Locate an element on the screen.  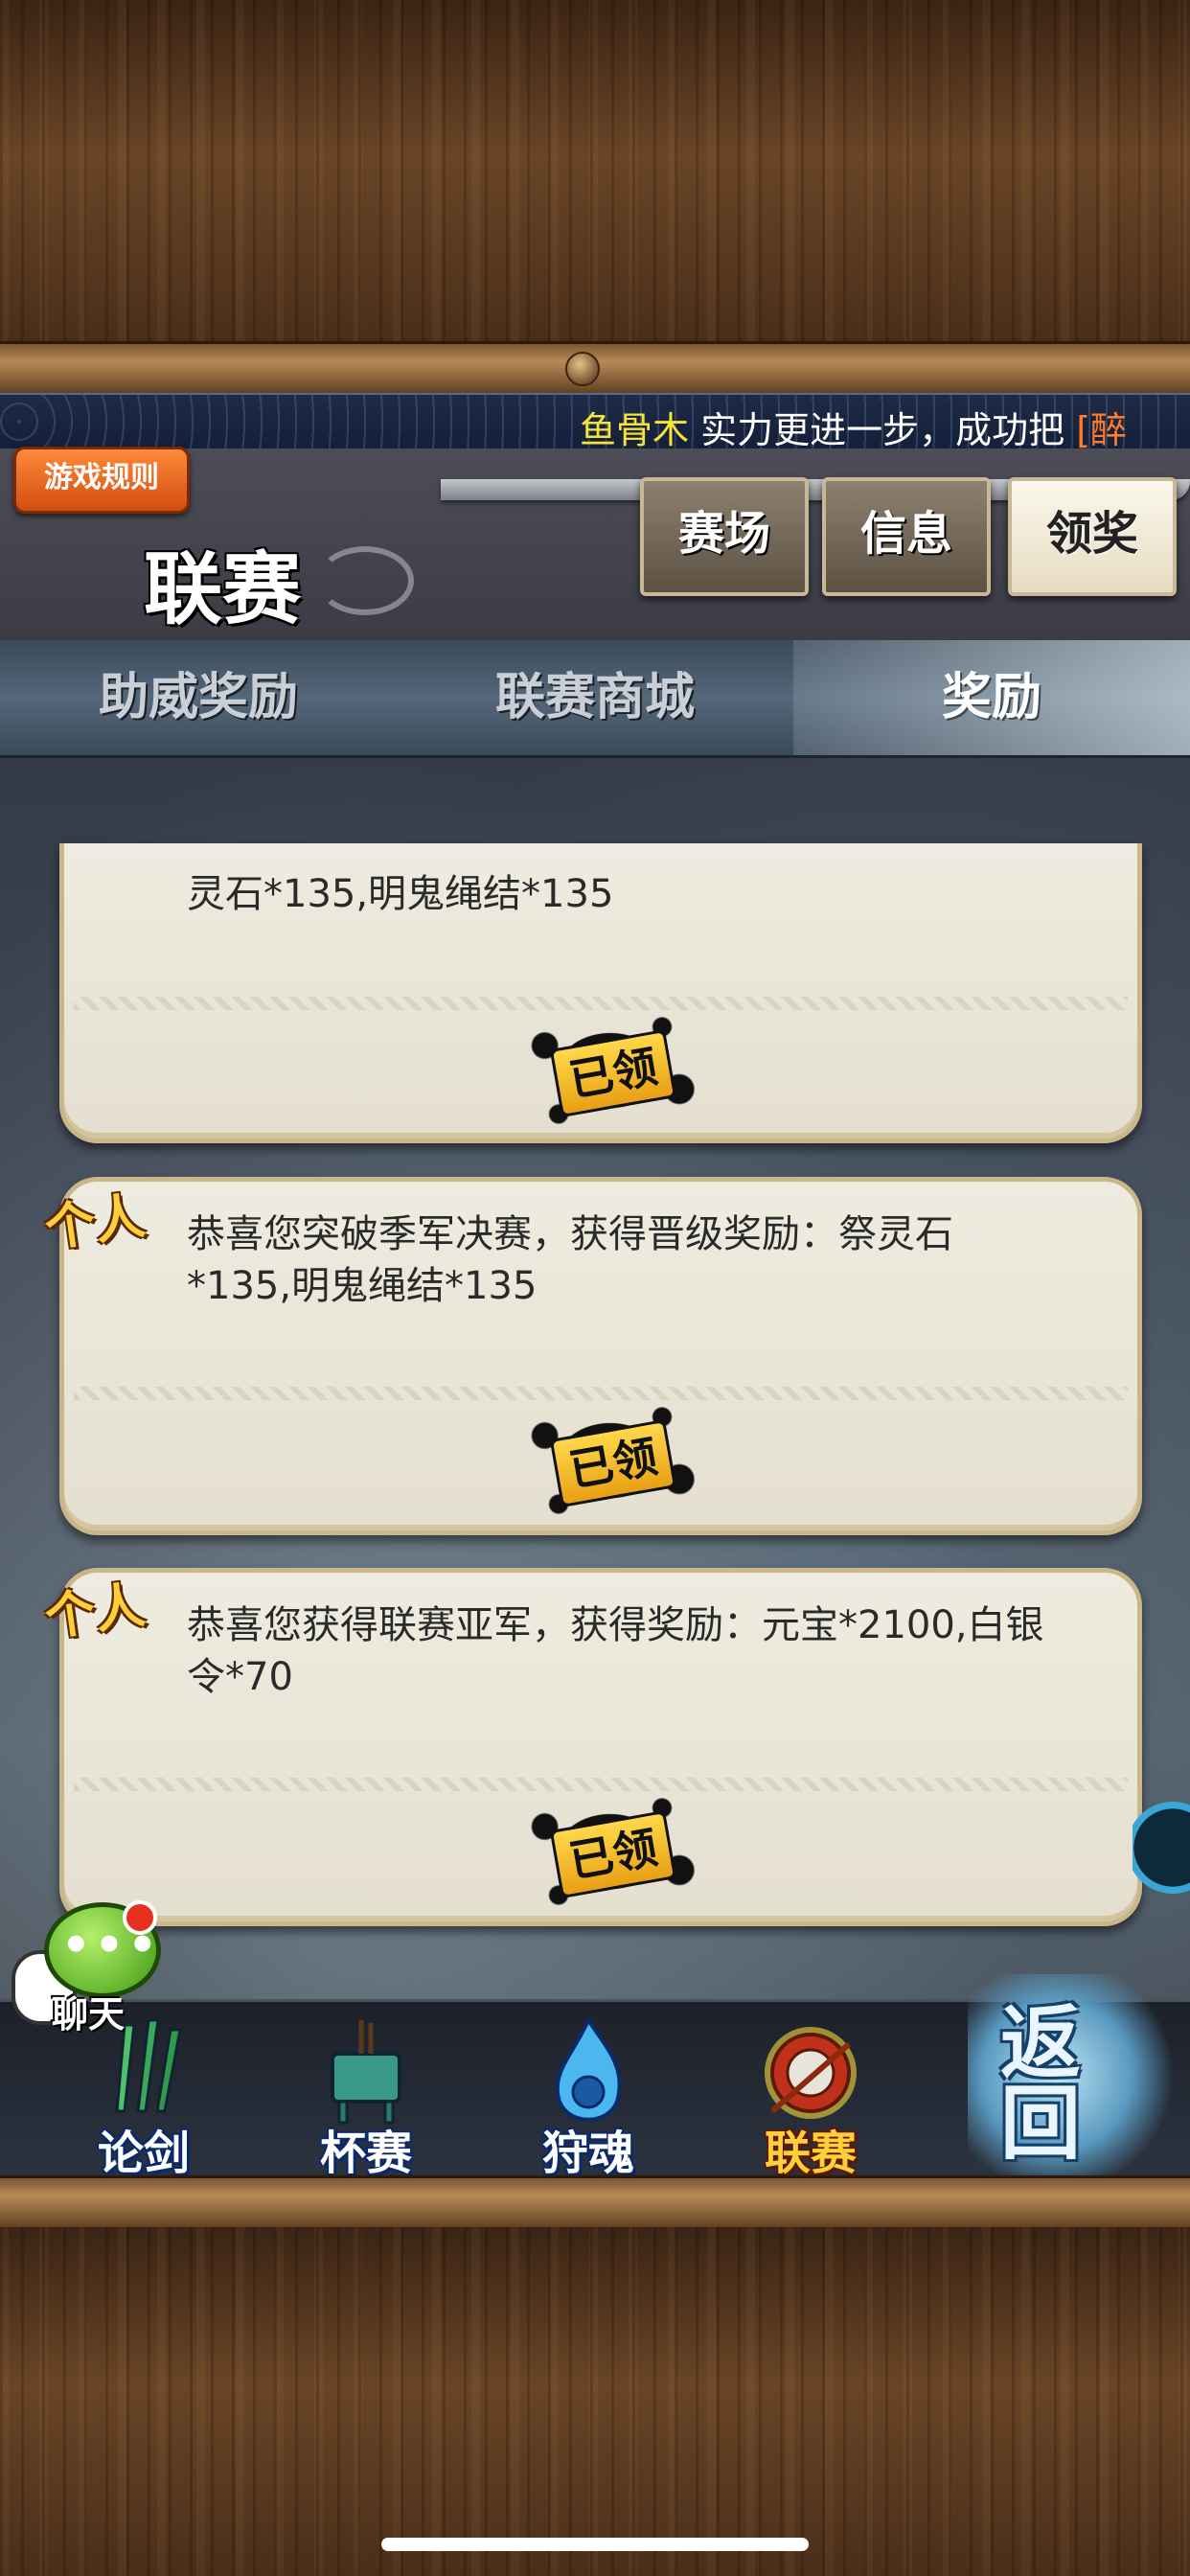
back-button: 返回 is located at coordinates (1079, 2074).